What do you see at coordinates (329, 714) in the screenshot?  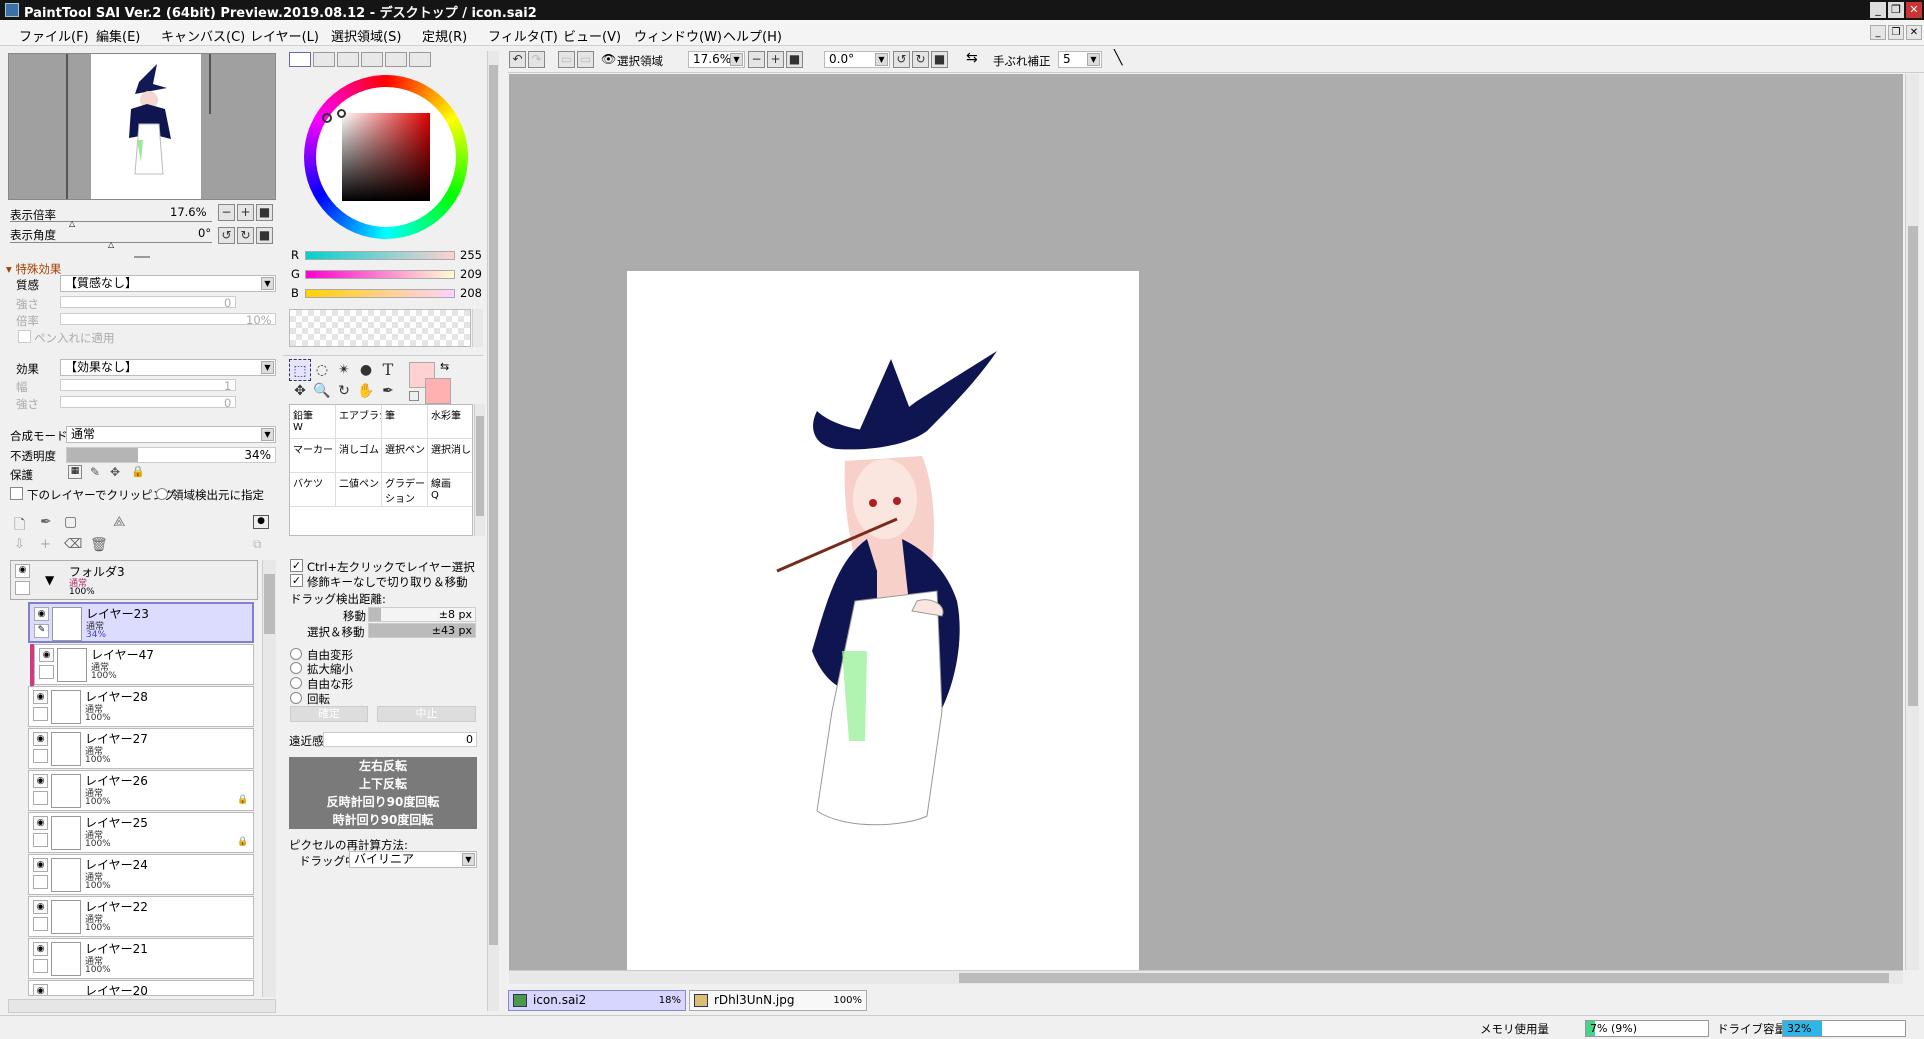 I see `confirm-button: 確定` at bounding box center [329, 714].